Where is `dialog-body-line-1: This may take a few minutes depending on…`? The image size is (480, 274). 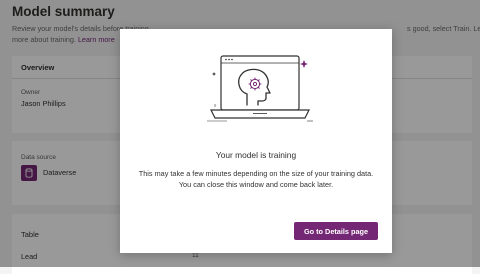 dialog-body-line-1: This may take a few minutes depending on… is located at coordinates (256, 173).